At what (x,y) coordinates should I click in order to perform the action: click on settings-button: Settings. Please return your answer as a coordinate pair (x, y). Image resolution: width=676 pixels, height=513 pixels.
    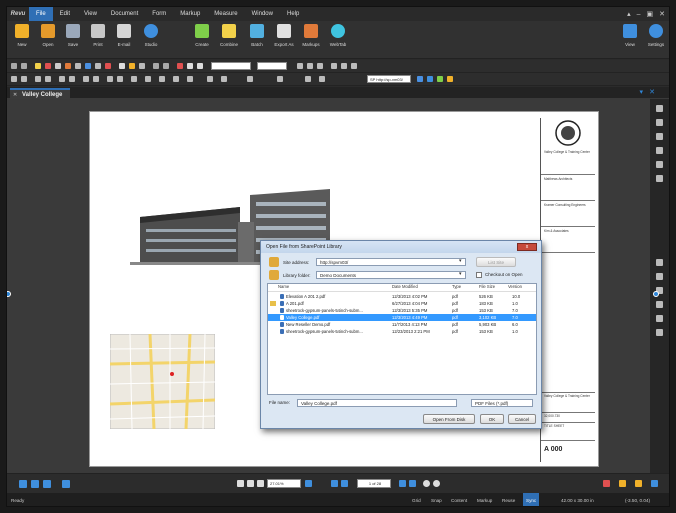
    Looking at the image, I should click on (656, 35).